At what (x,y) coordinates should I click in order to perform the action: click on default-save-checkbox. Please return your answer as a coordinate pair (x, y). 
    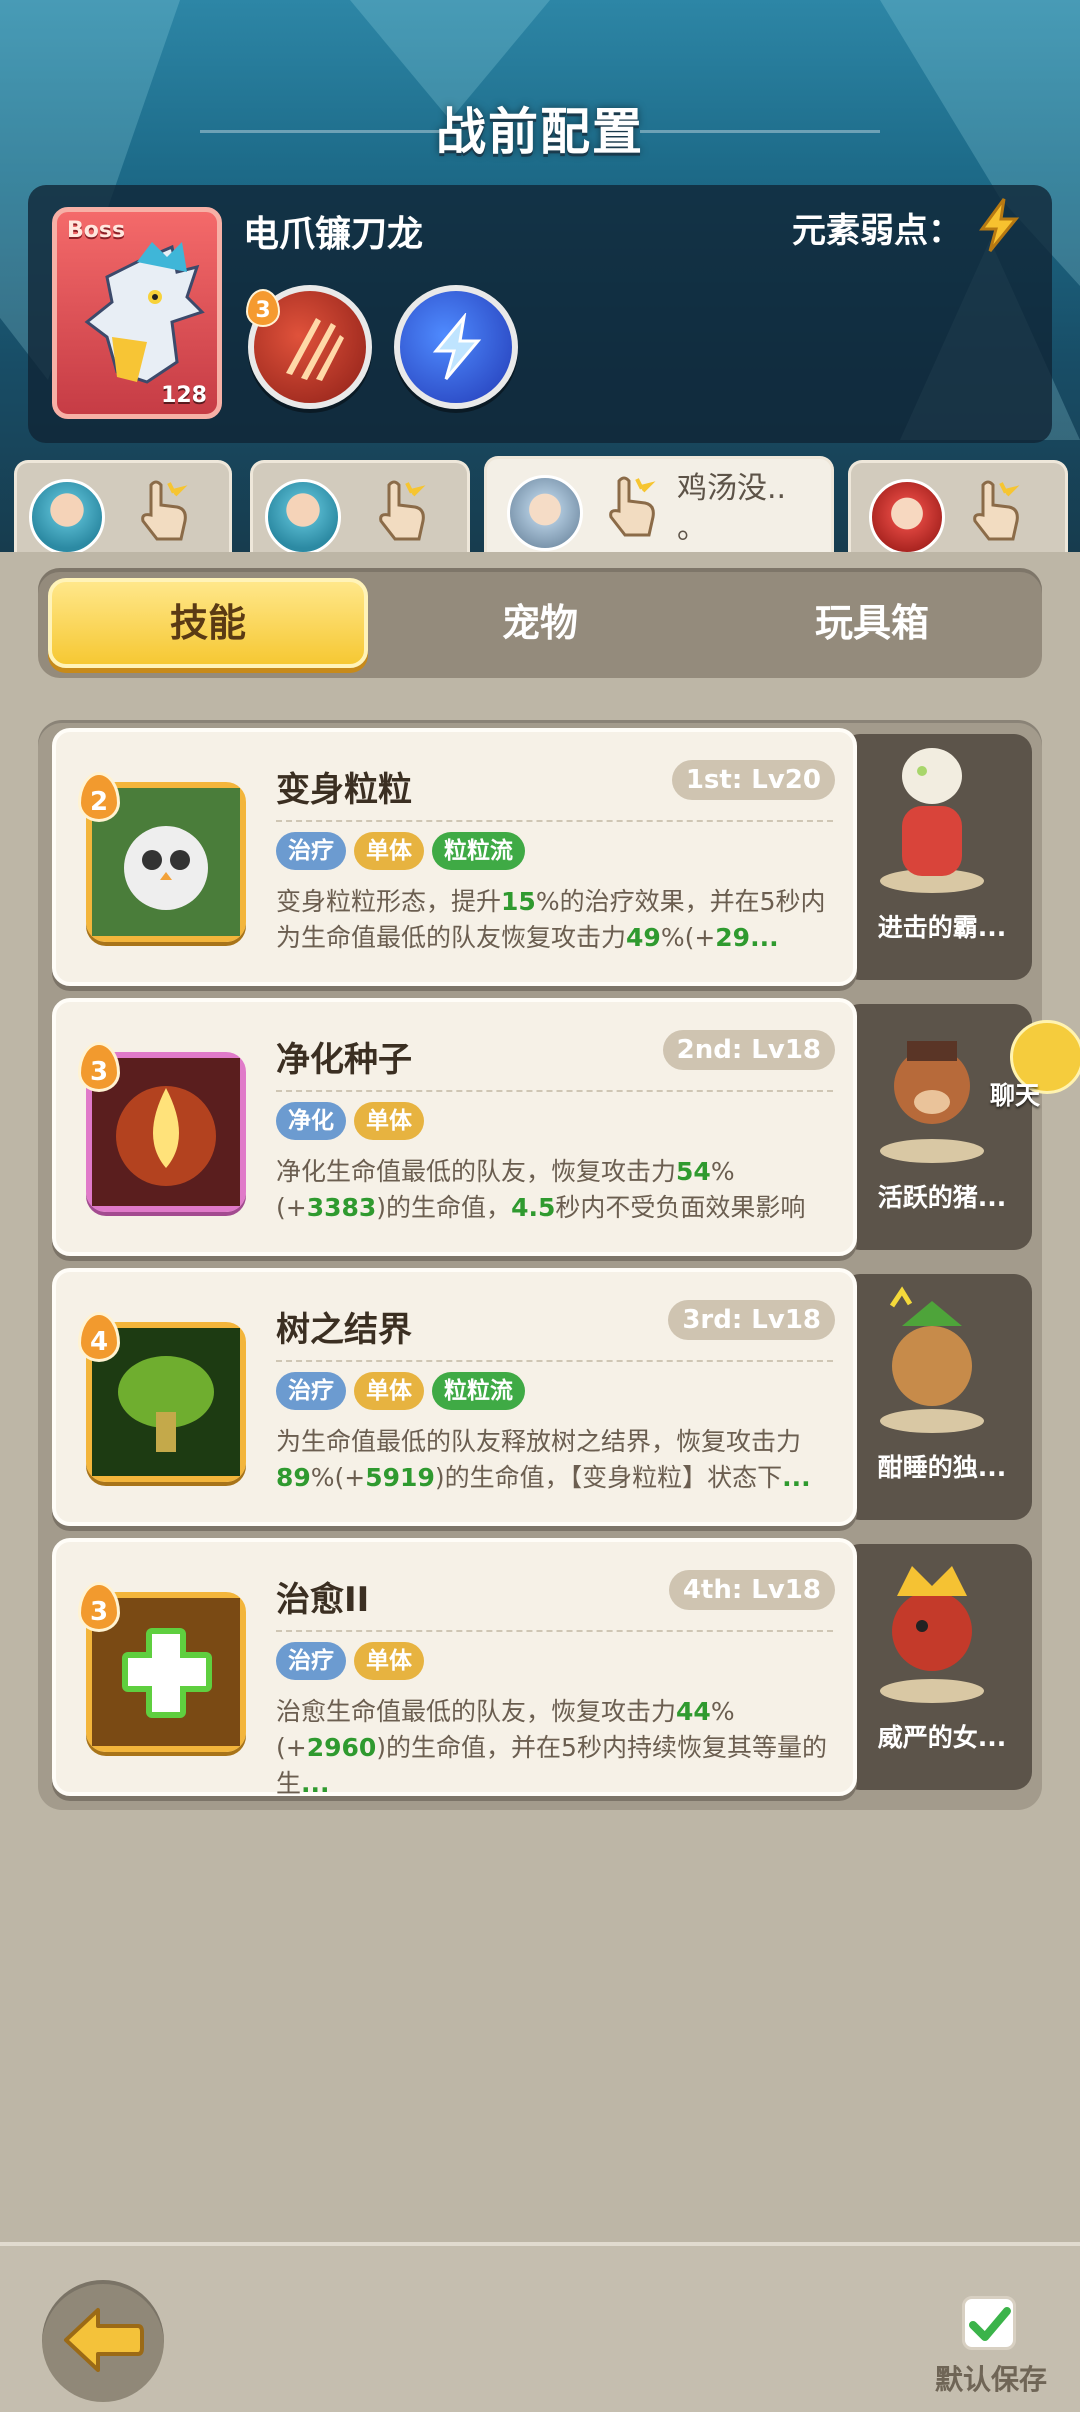
    Looking at the image, I should click on (989, 2323).